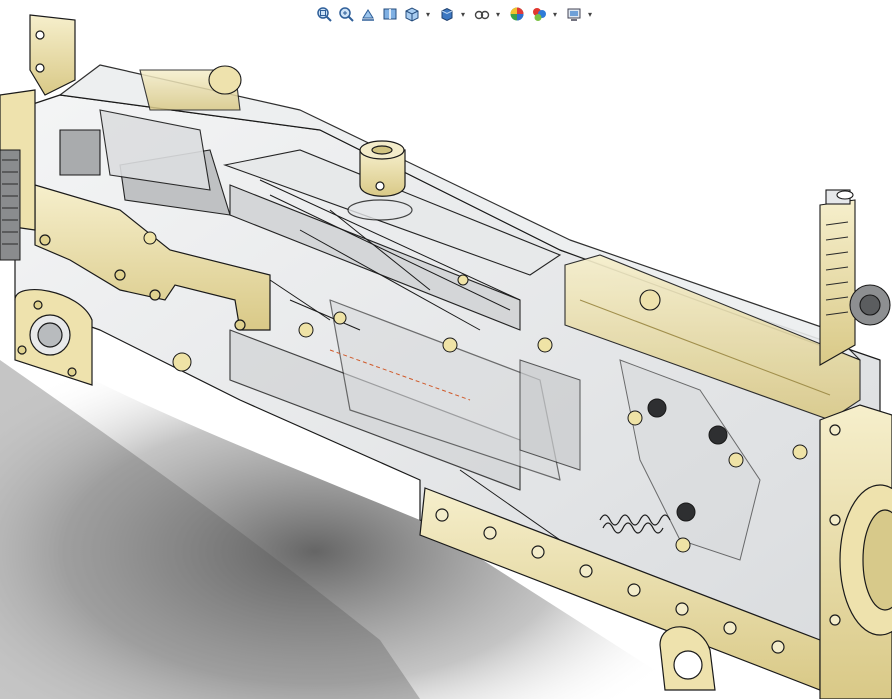  I want to click on rear-sight, so click(855, 277).